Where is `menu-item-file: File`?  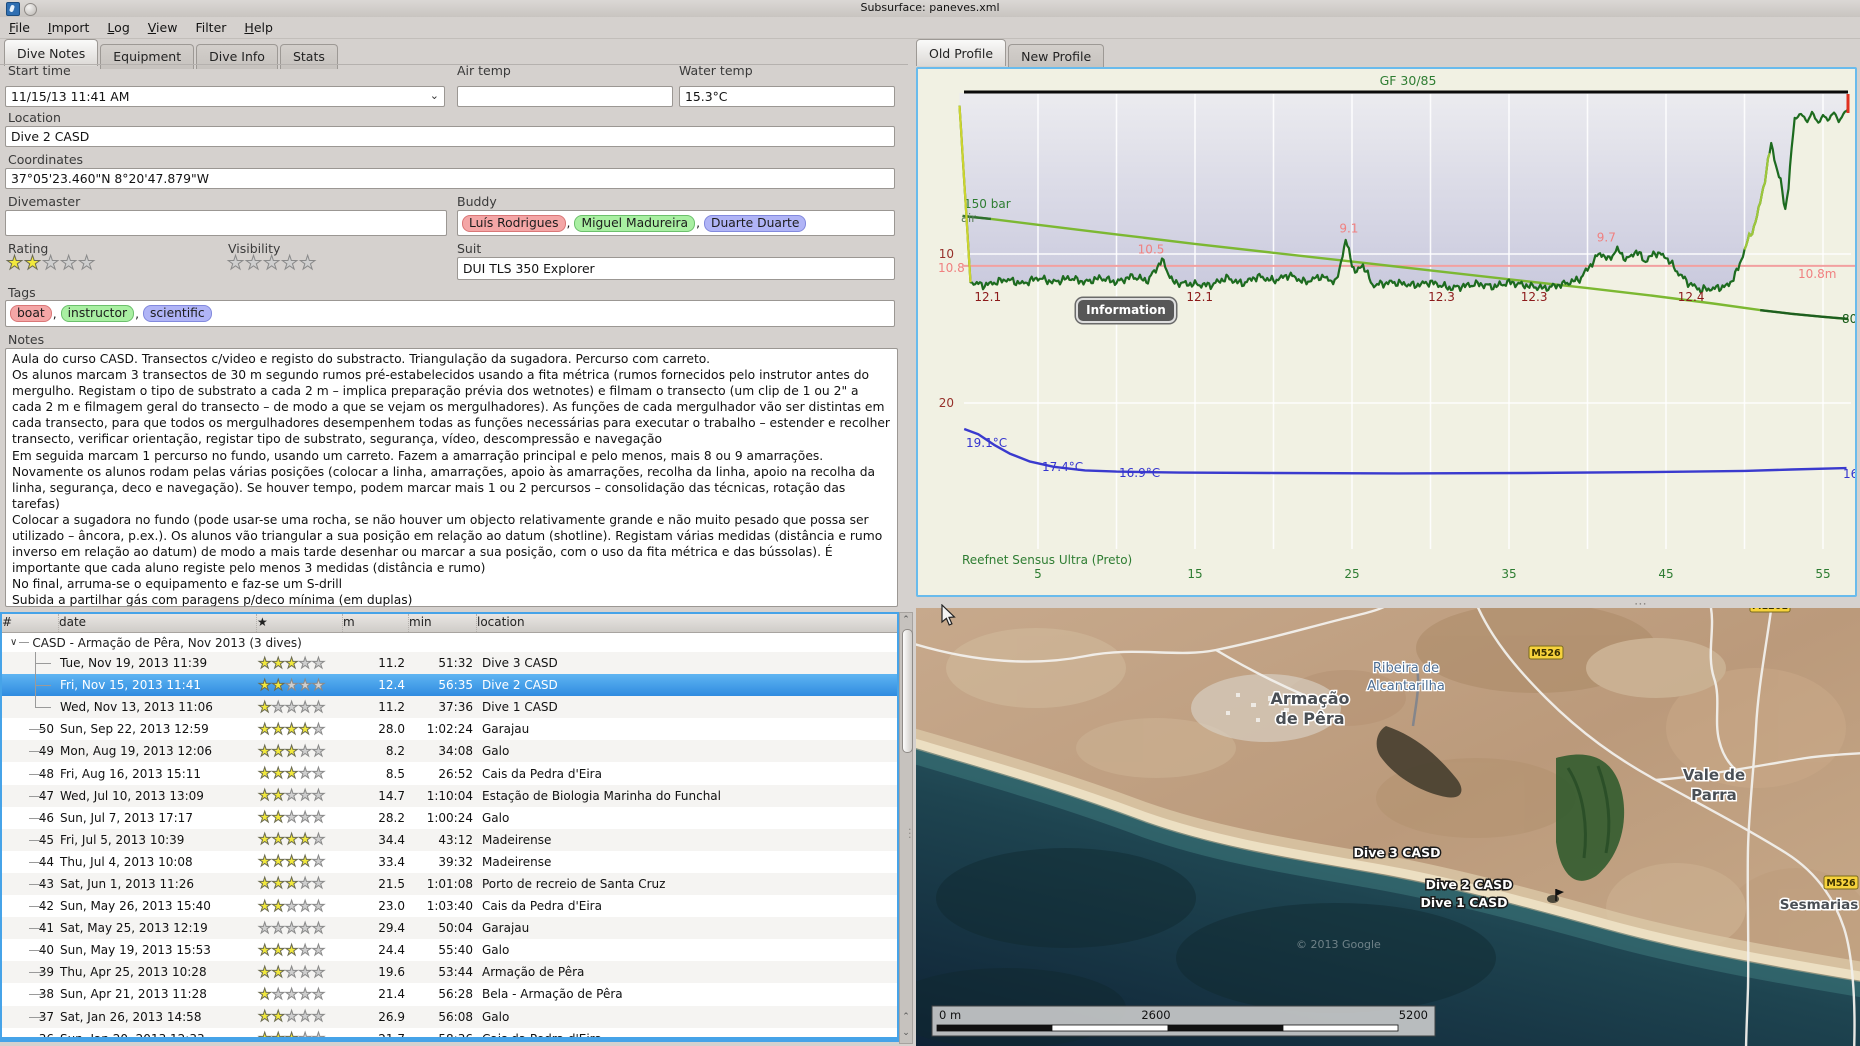
menu-item-file: File is located at coordinates (19, 26).